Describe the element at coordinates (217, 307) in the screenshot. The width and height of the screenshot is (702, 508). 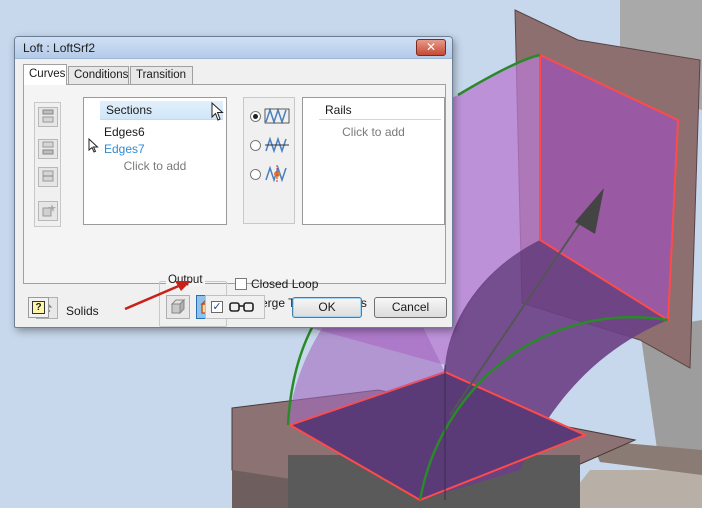
I see `preview-checkbox: ✓` at that location.